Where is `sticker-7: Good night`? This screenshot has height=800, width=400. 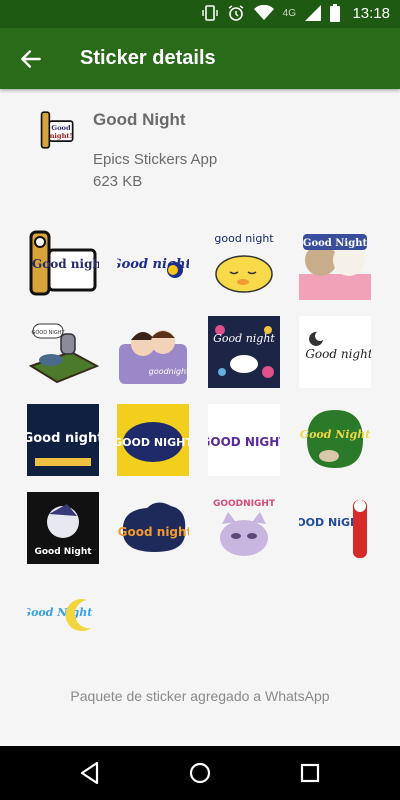
sticker-7: Good night is located at coordinates (244, 352).